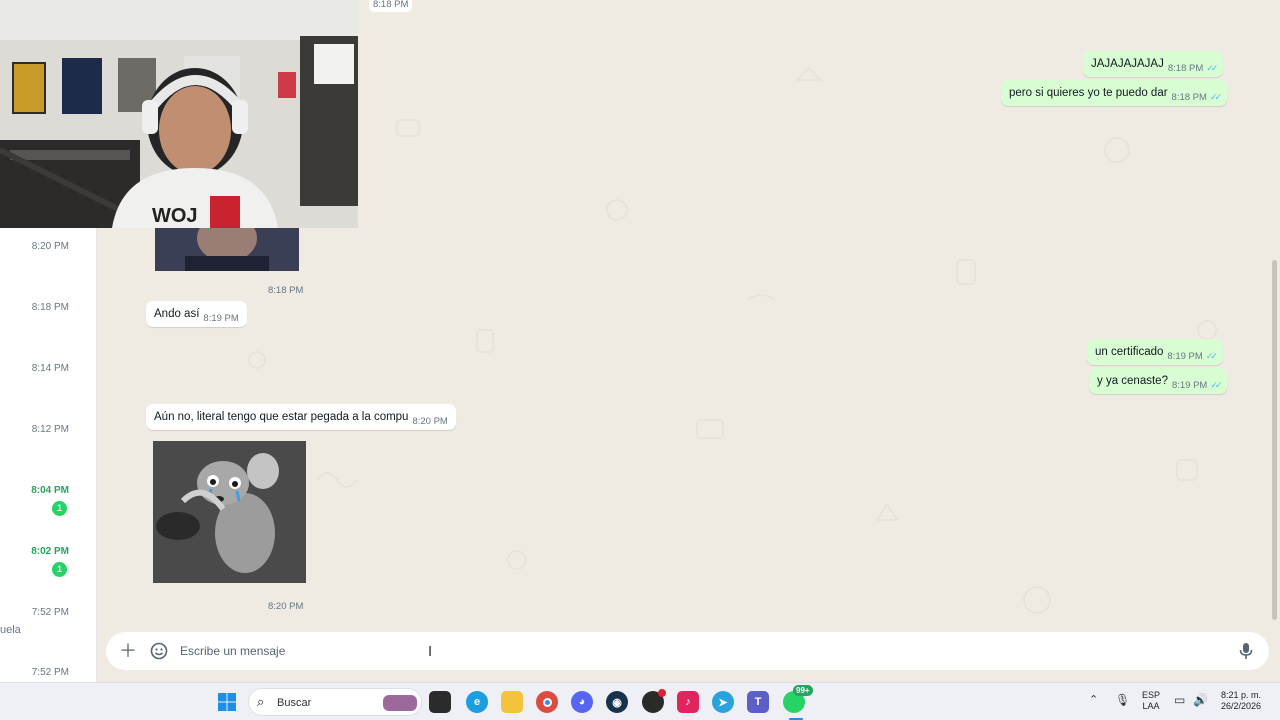 The height and width of the screenshot is (720, 1280). I want to click on taskbar-search: ⌕ Buscar, so click(335, 702).